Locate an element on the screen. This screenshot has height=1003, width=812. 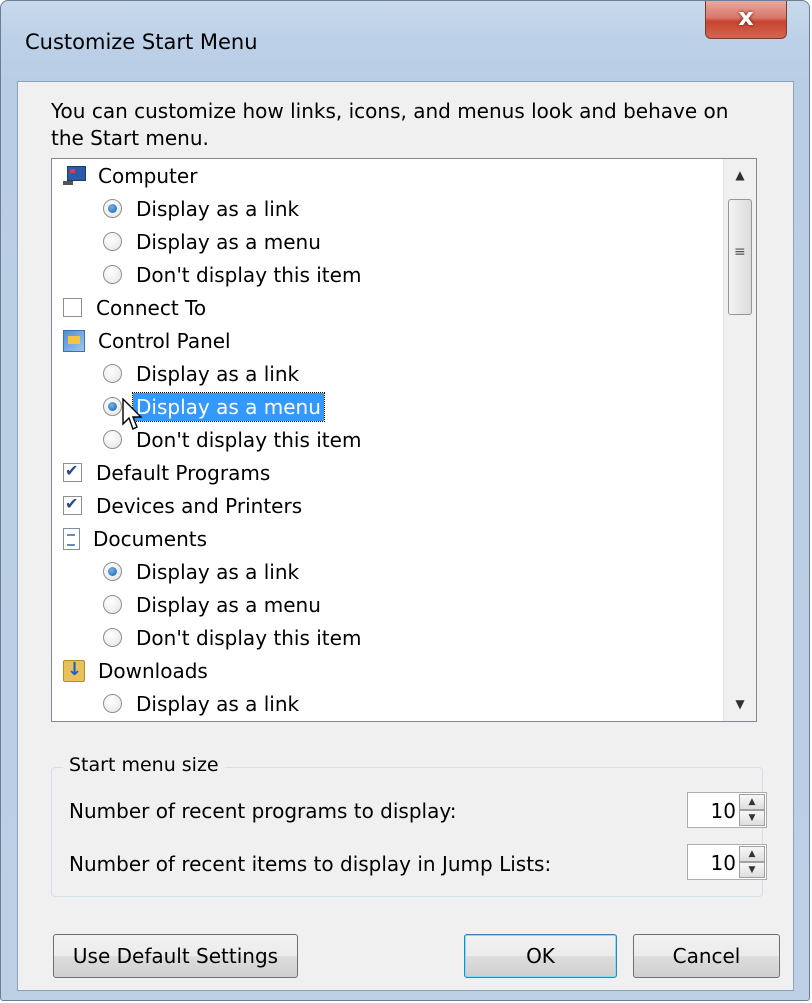
cancel-button: Cancel is located at coordinates (706, 956).